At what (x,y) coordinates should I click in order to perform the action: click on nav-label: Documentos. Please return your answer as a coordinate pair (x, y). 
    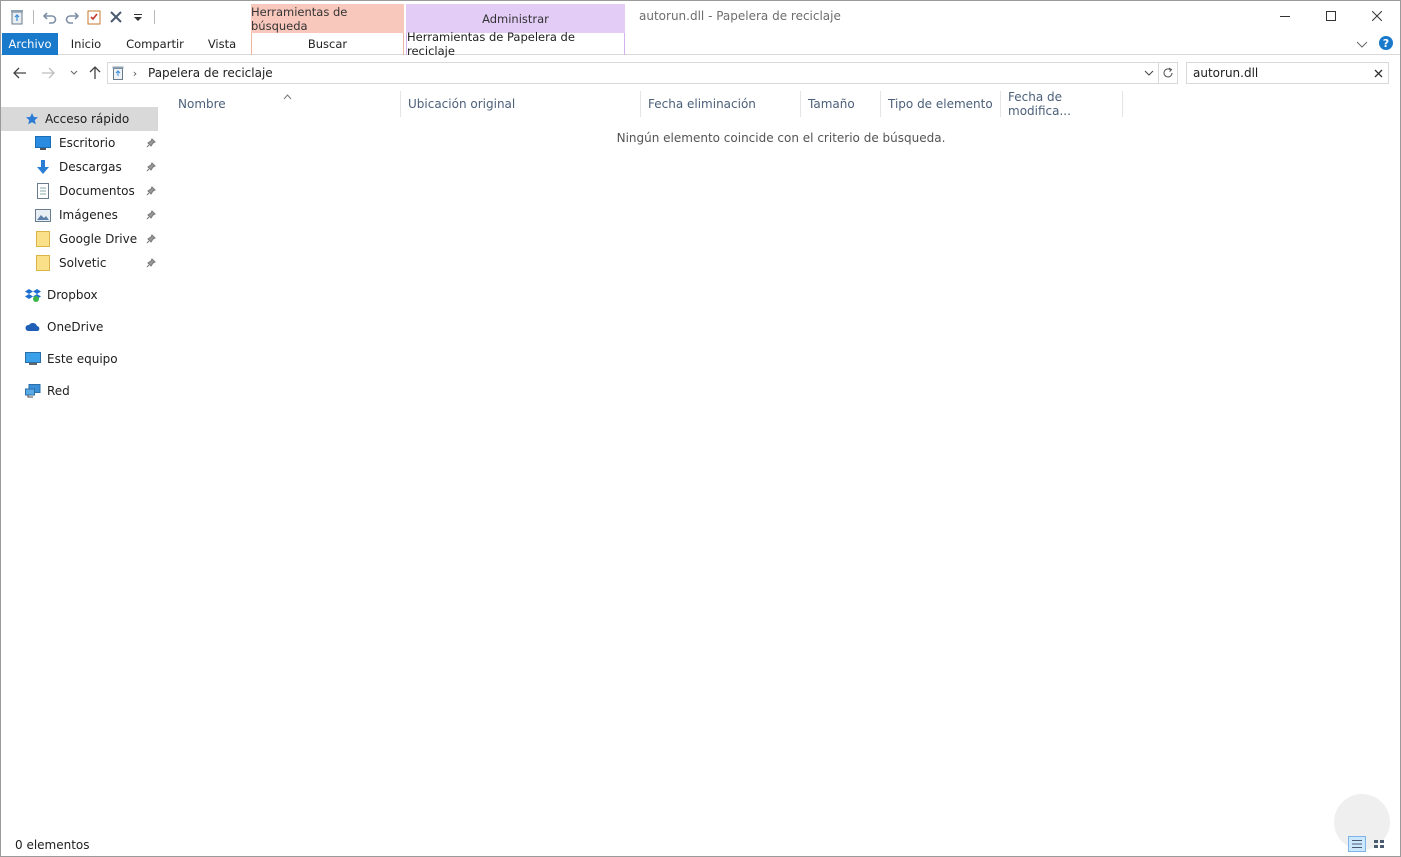
    Looking at the image, I should click on (97, 191).